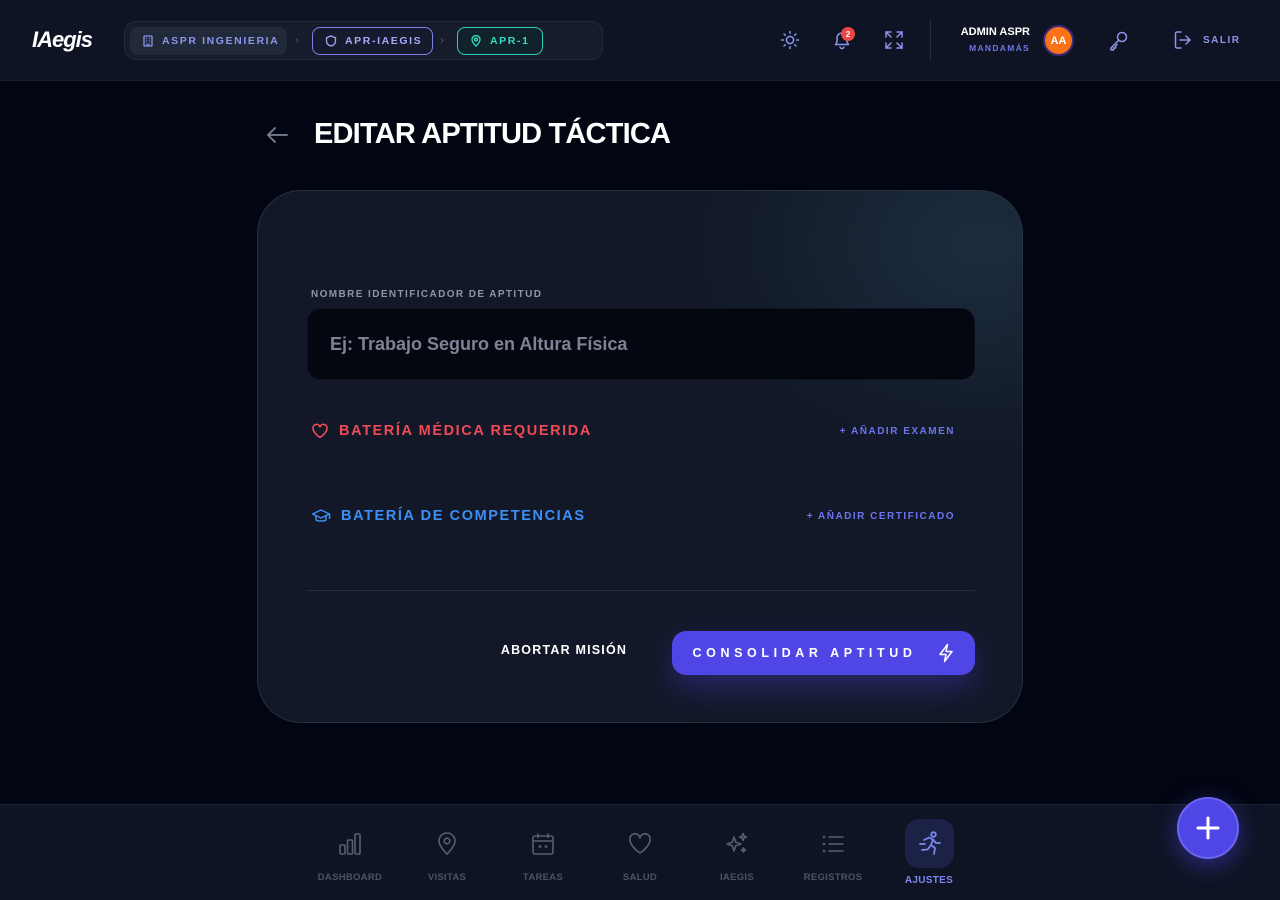 The width and height of the screenshot is (1280, 900). I want to click on breadcrumb-project: APR-IAEGIS, so click(372, 41).